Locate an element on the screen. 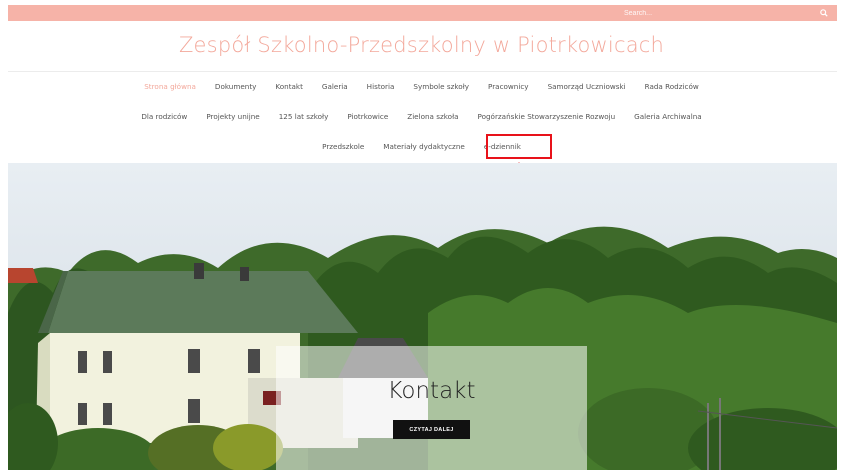 The width and height of the screenshot is (843, 470). menu-item-pracownicy: Pracownicy is located at coordinates (508, 86).